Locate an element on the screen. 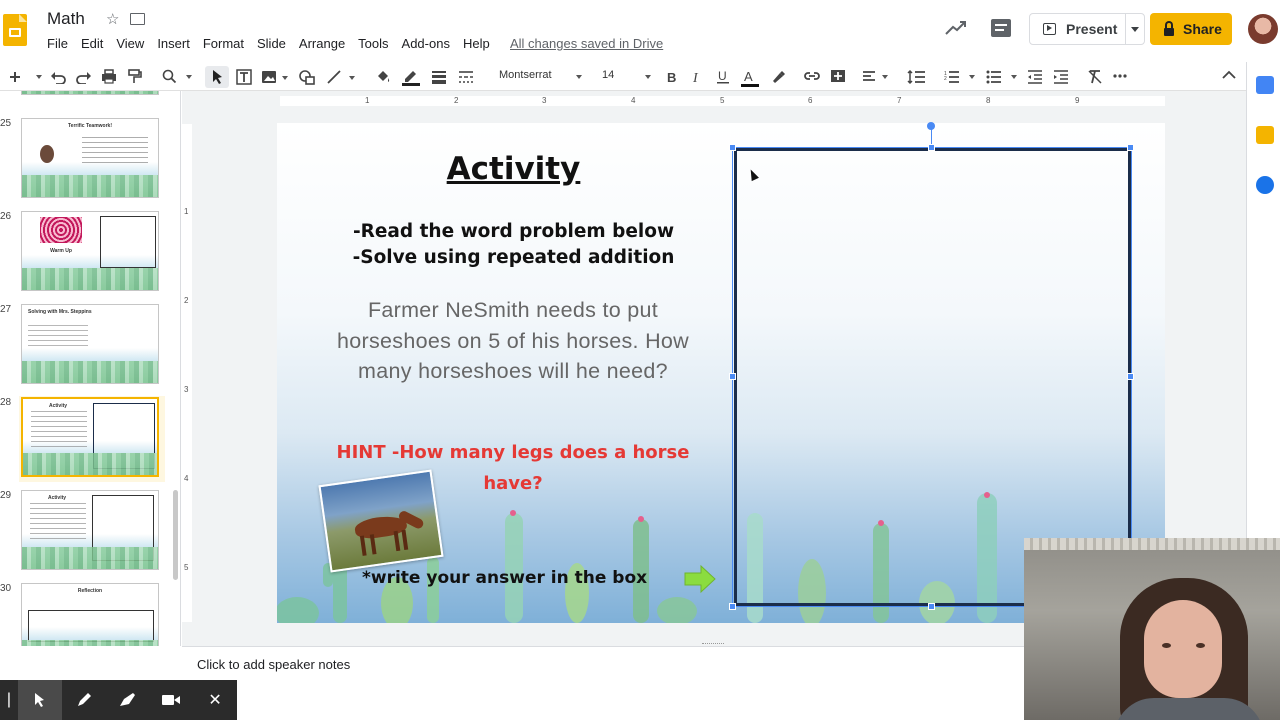 This screenshot has height=720, width=1280. highlight-icon is located at coordinates (778, 76).